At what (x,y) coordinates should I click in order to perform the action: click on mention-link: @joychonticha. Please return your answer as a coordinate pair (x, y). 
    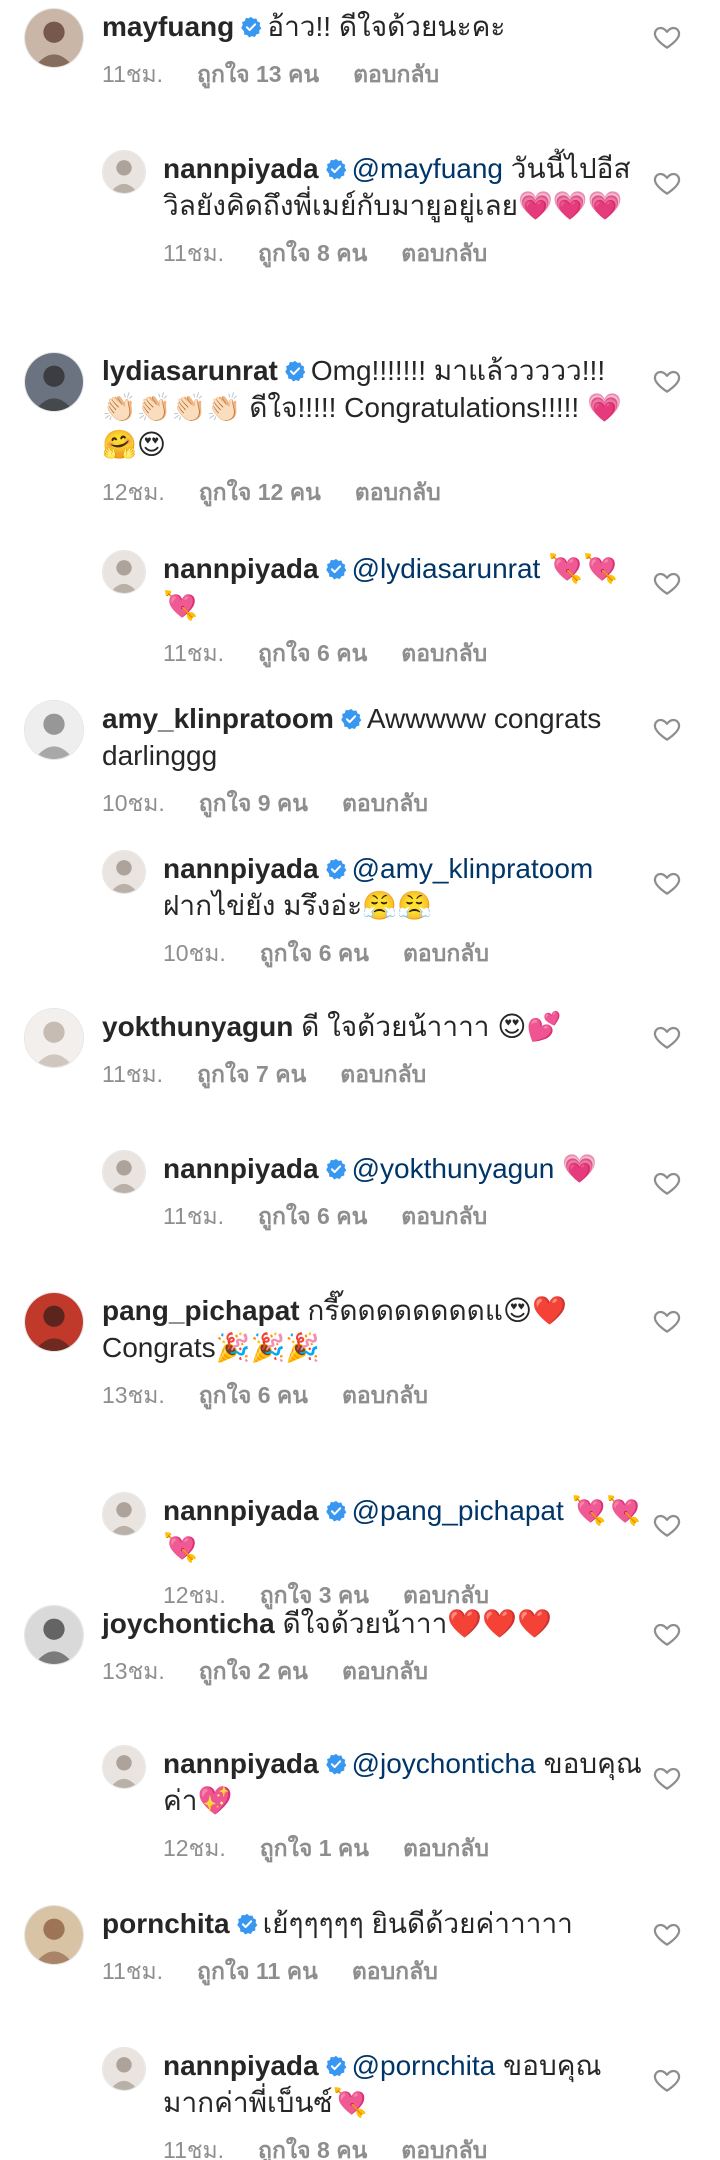
    Looking at the image, I should click on (444, 1763).